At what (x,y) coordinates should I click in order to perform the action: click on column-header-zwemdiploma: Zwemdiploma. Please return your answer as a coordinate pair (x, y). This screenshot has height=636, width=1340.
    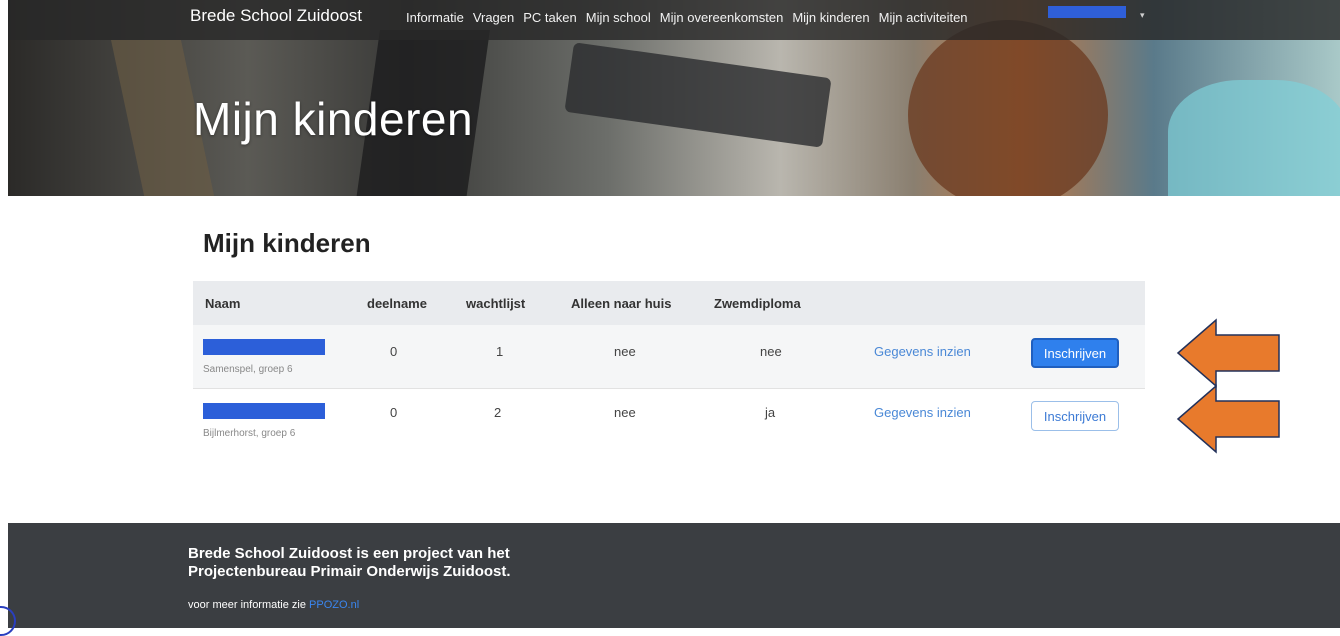
    Looking at the image, I should click on (757, 303).